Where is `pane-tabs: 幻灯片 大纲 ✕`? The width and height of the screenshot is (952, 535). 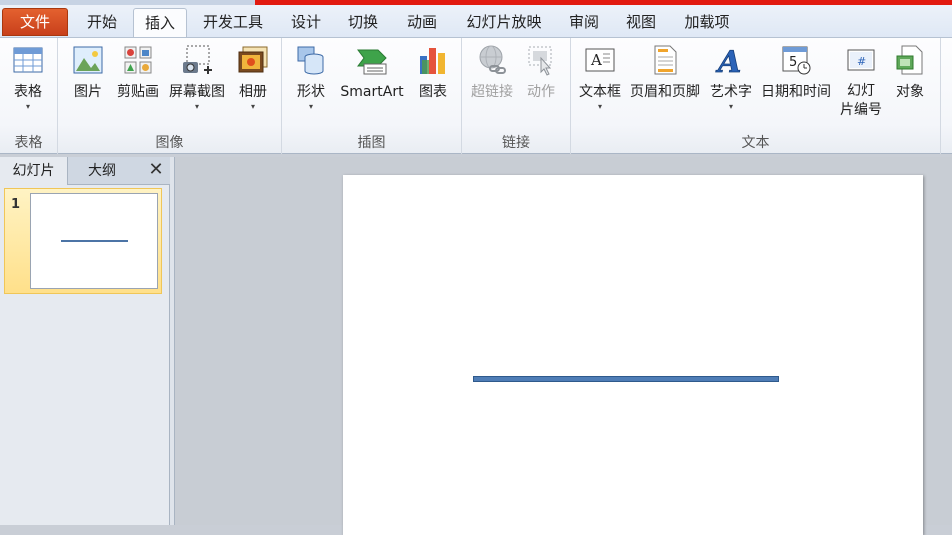
pane-tabs: 幻灯片 大纲 ✕ is located at coordinates (85, 171).